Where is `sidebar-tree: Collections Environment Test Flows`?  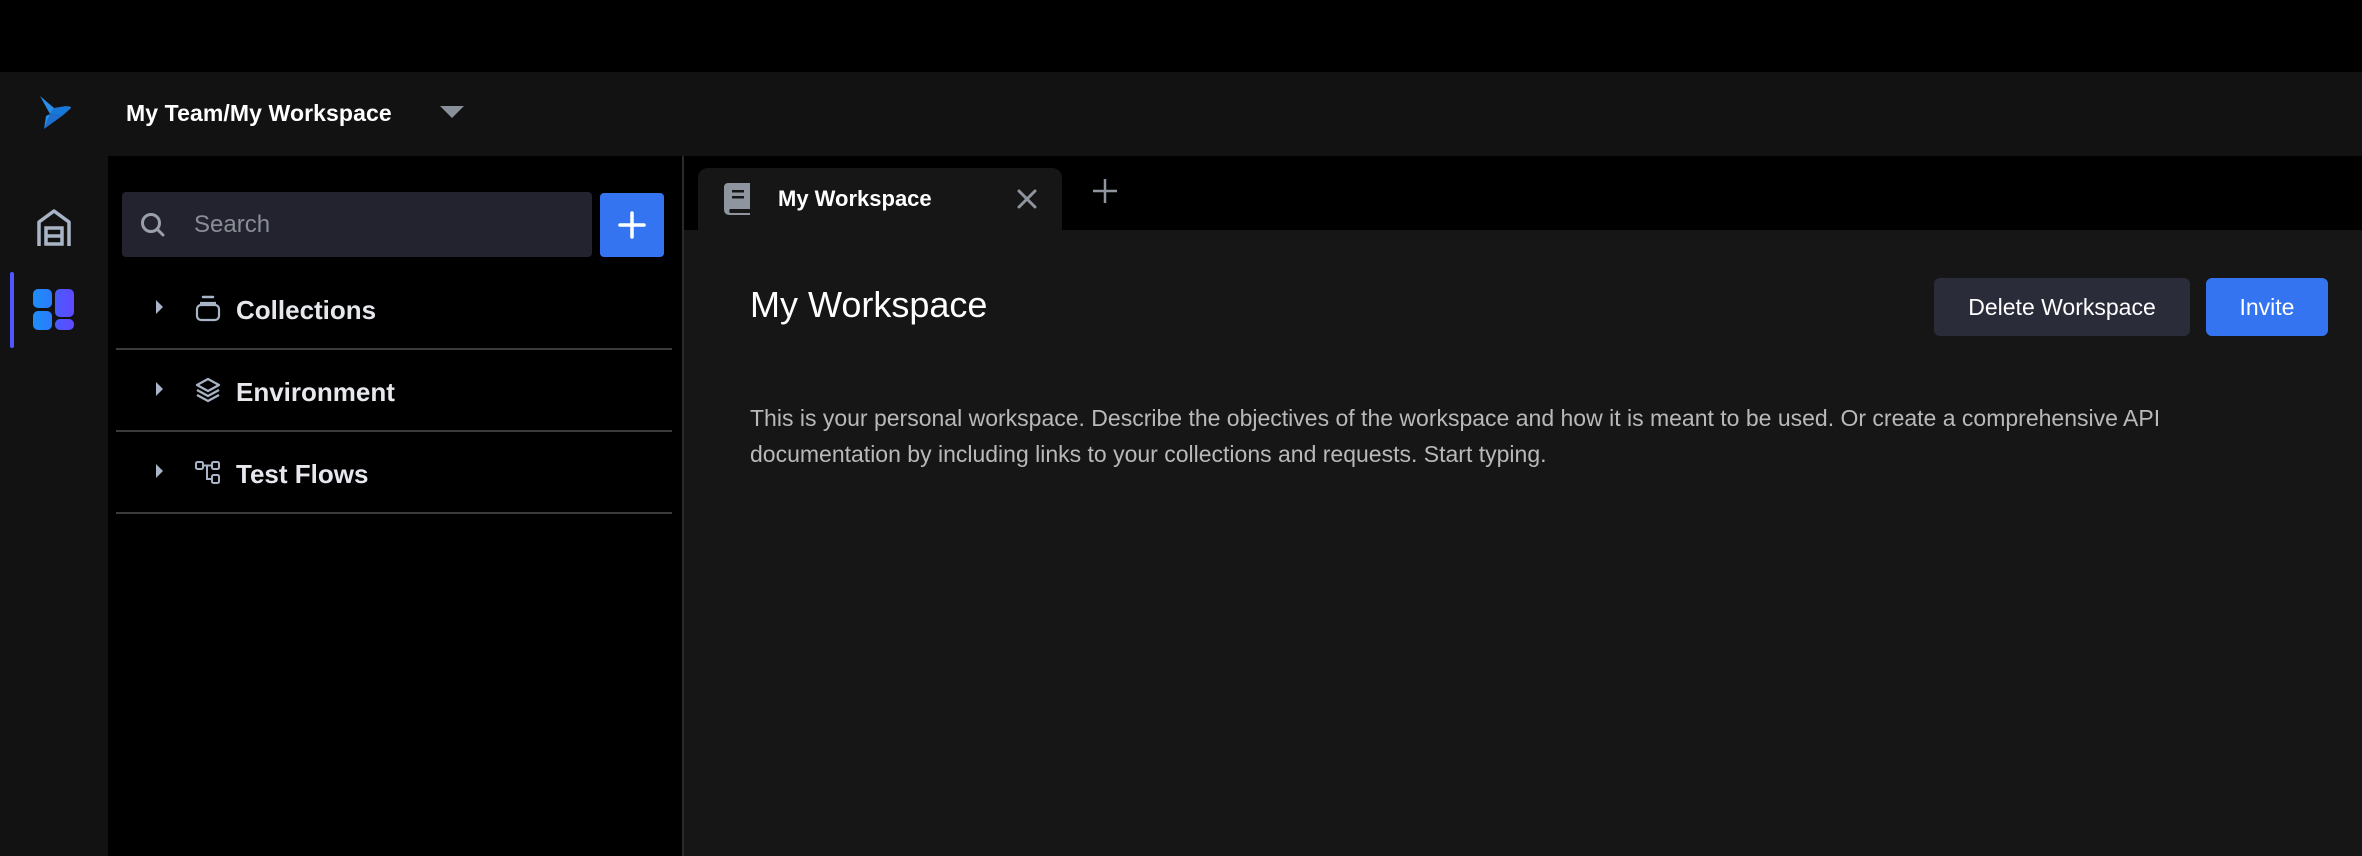
sidebar-tree: Collections Environment Test Flows is located at coordinates (394, 391).